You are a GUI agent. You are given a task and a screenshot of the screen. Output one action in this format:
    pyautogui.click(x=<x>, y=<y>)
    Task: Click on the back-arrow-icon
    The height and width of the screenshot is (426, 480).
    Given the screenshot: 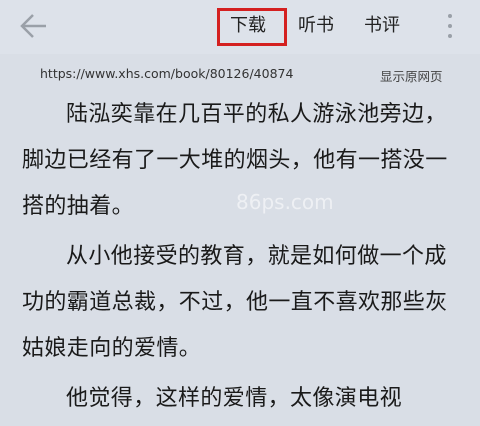 What is the action you would take?
    pyautogui.click(x=34, y=26)
    